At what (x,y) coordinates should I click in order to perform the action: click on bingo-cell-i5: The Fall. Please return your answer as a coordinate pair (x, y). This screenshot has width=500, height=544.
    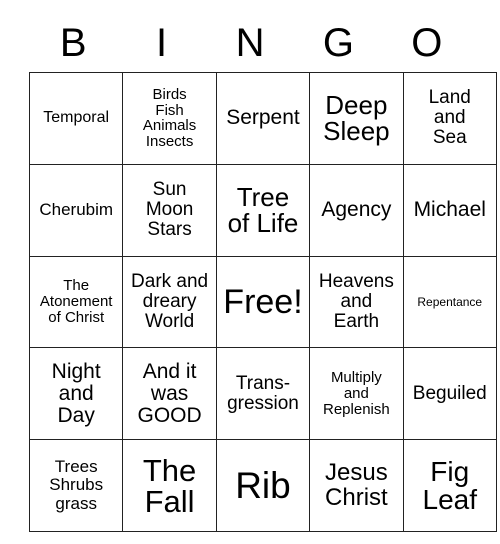
    Looking at the image, I should click on (169, 485).